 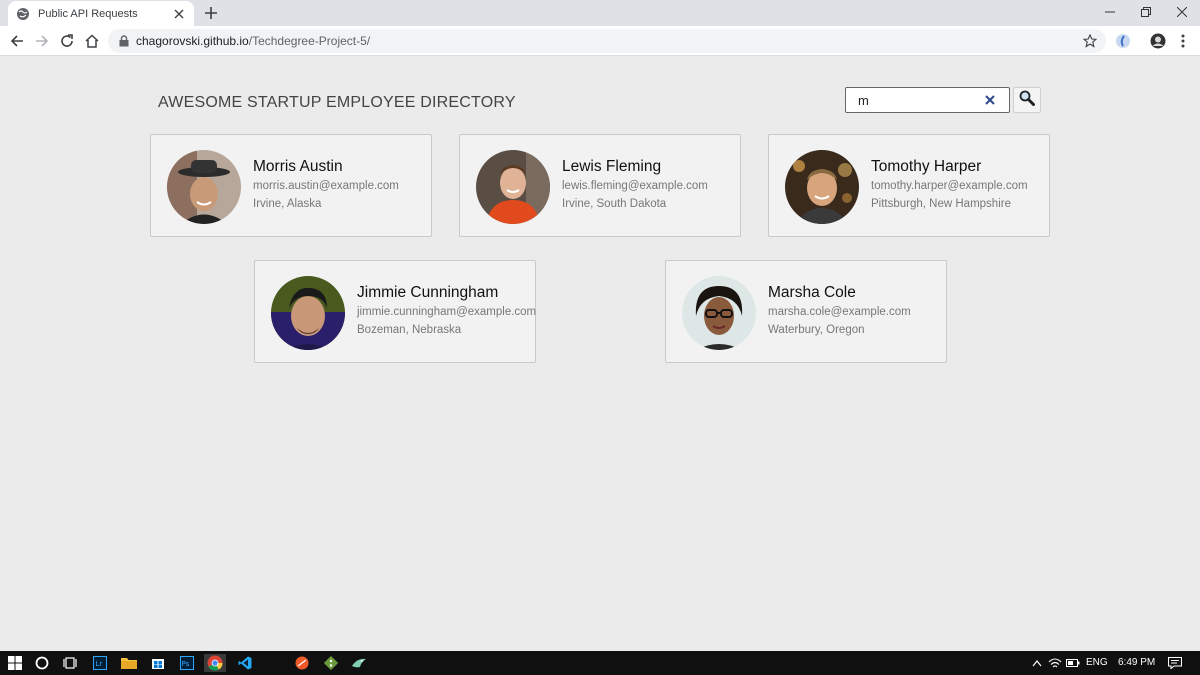 I want to click on employee-name: Marsha Cole, so click(x=812, y=292).